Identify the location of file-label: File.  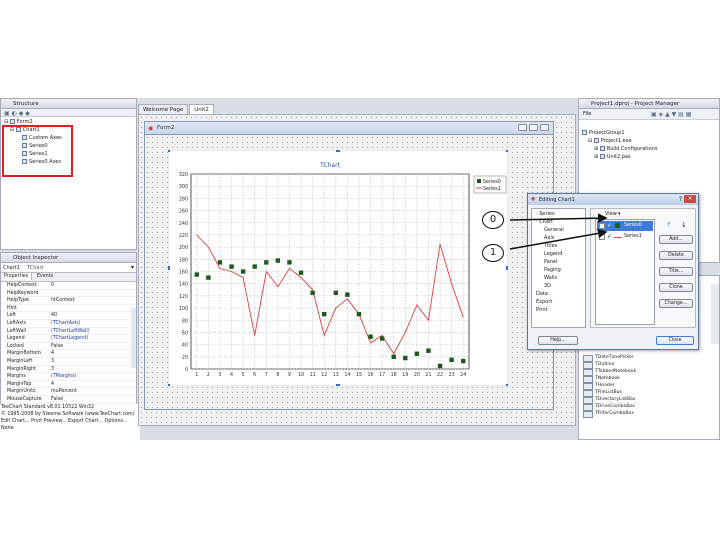
(587, 114).